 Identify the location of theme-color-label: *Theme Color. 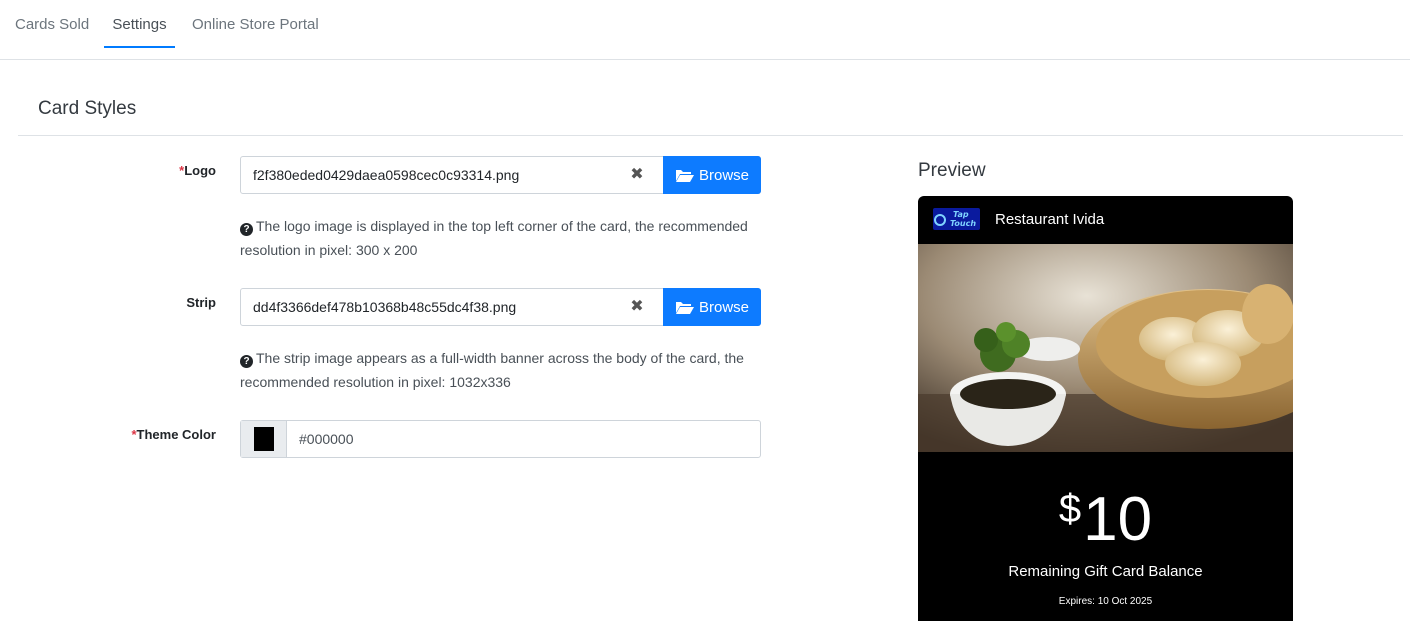
(173, 434).